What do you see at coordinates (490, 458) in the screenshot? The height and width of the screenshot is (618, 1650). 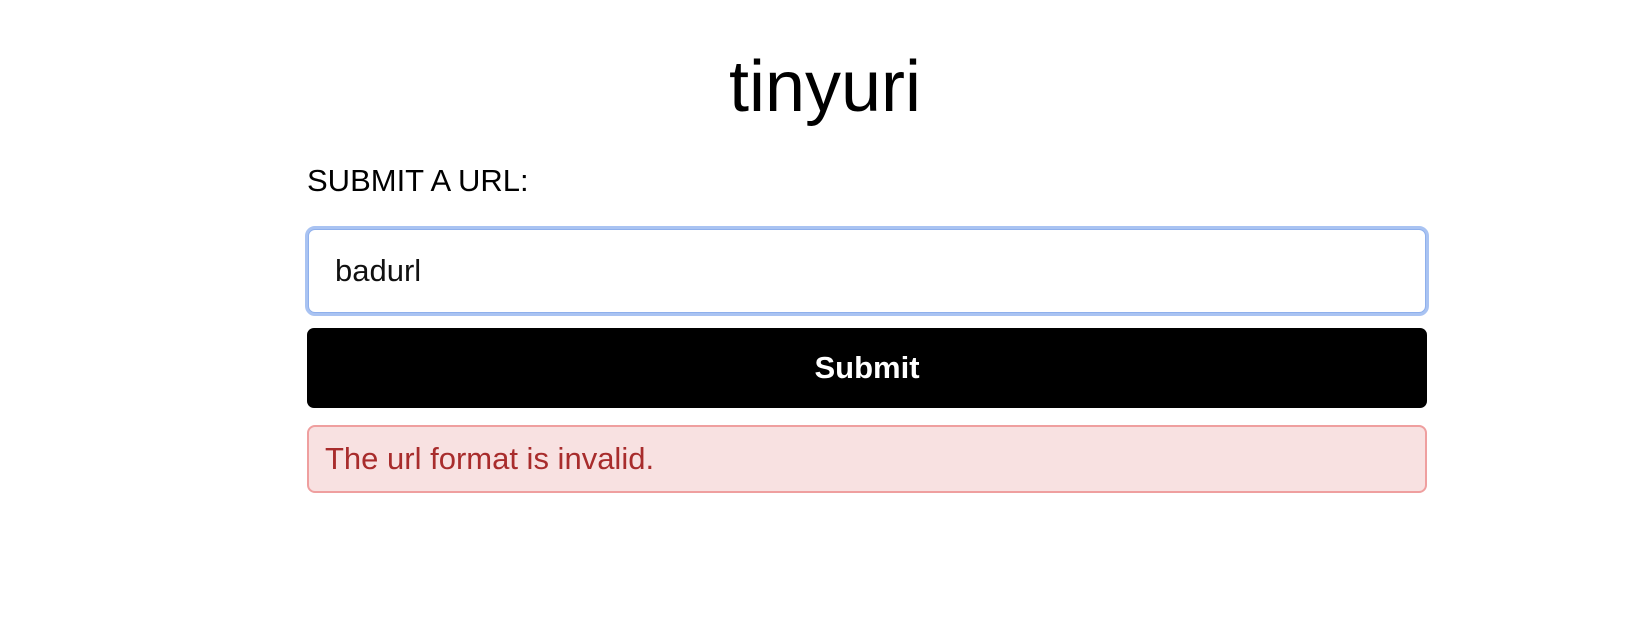 I see `error-message: The url format is invalid.` at bounding box center [490, 458].